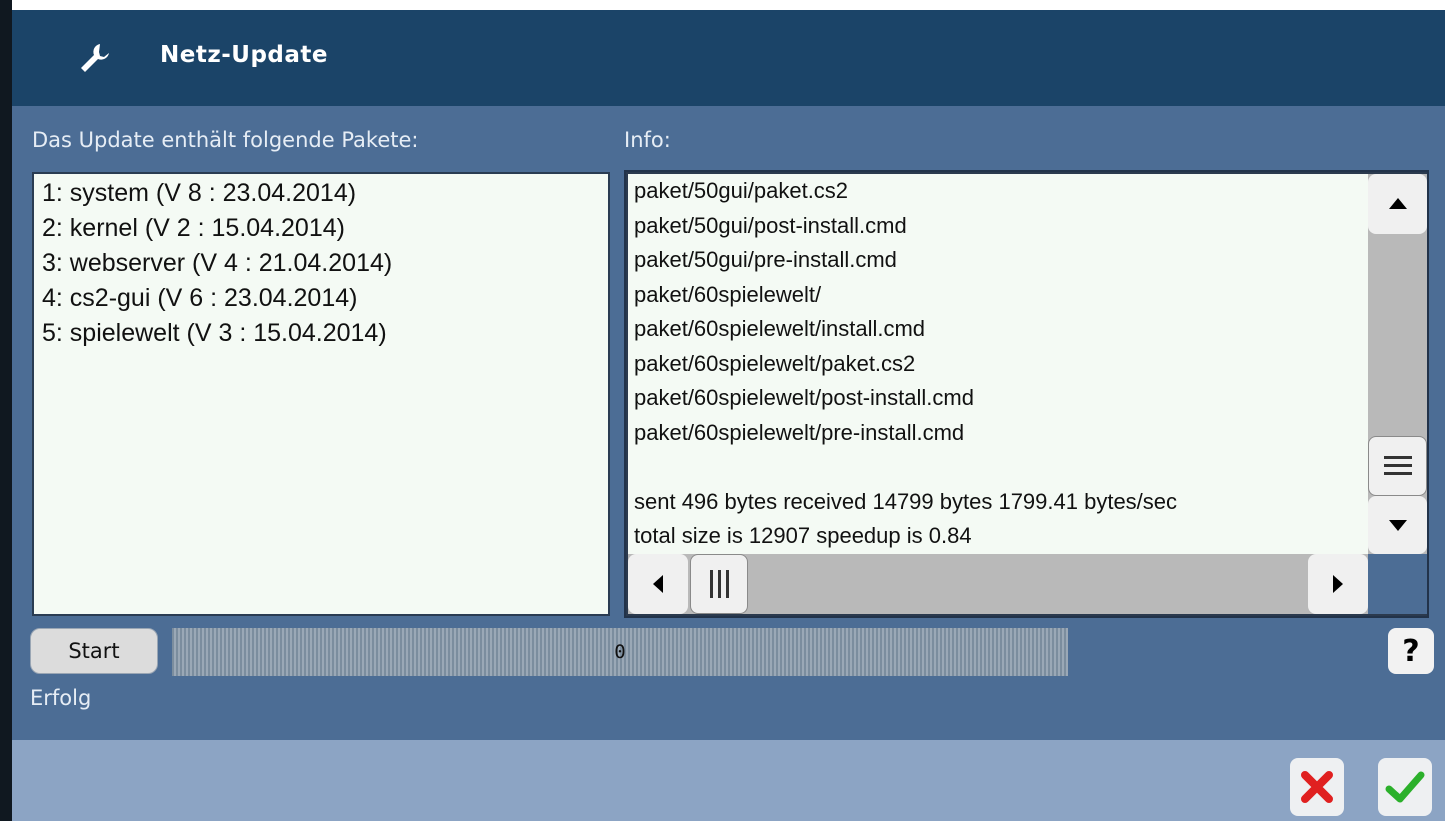 The height and width of the screenshot is (821, 1445). What do you see at coordinates (94, 651) in the screenshot?
I see `start-button: Start` at bounding box center [94, 651].